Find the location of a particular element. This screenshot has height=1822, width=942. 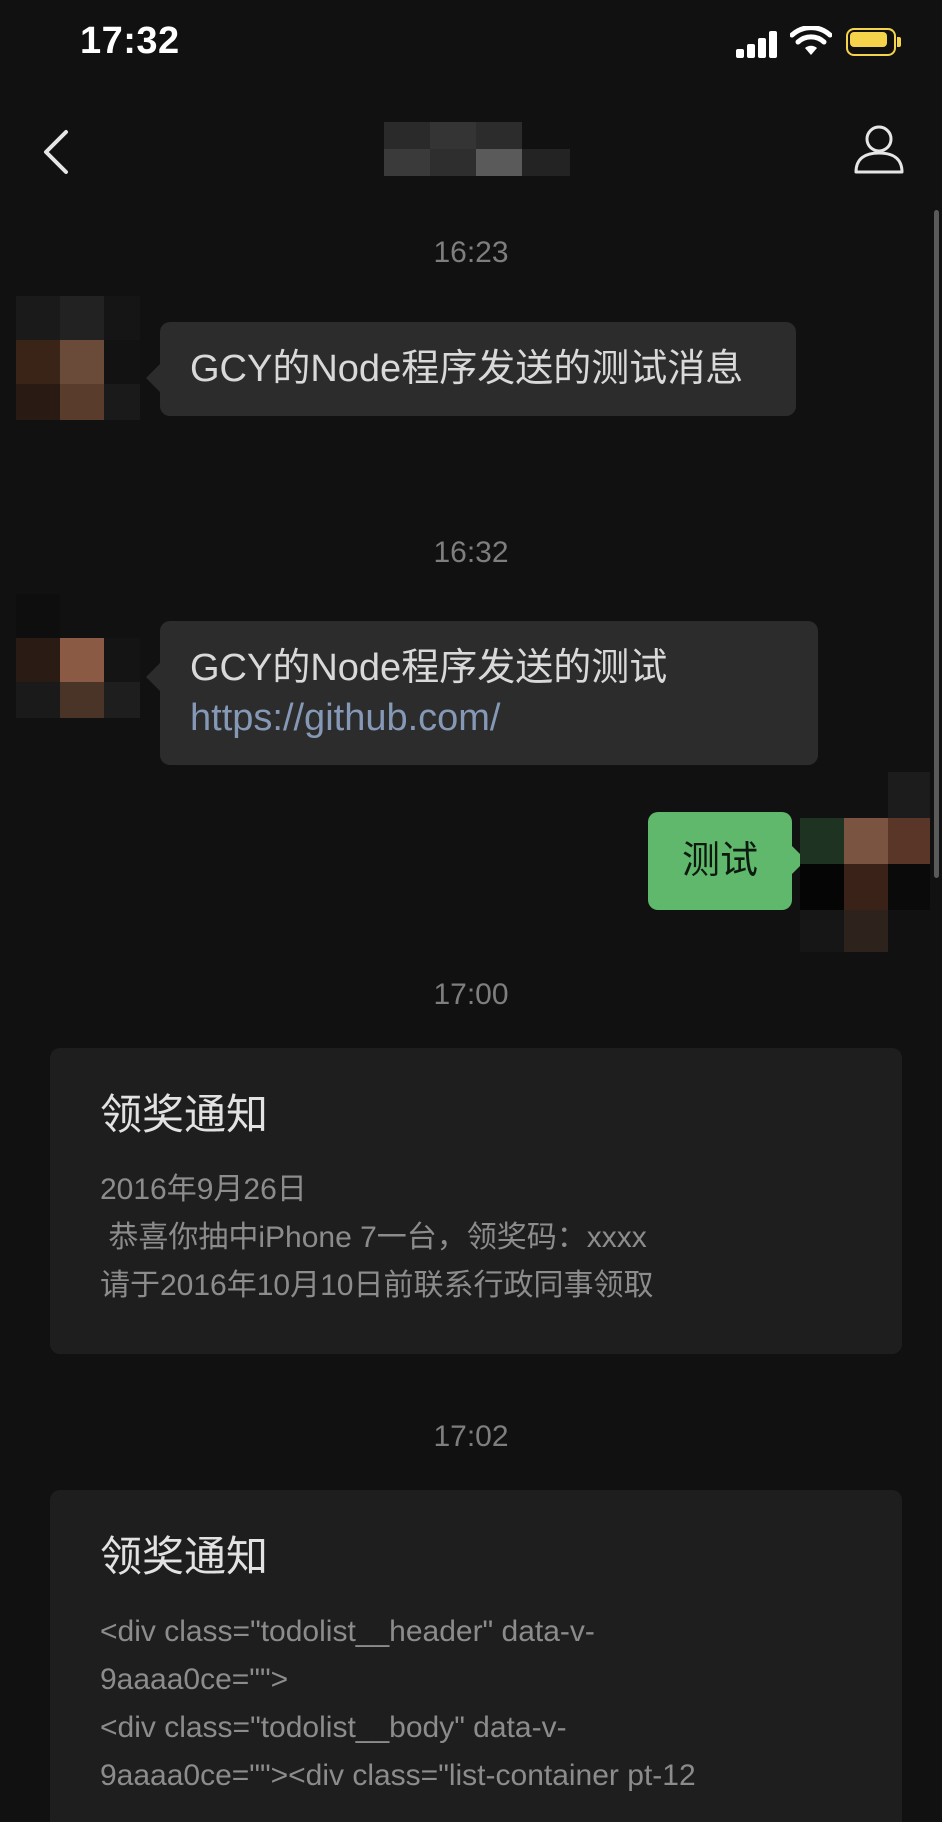

cellular-signal-icon is located at coordinates (757, 44).